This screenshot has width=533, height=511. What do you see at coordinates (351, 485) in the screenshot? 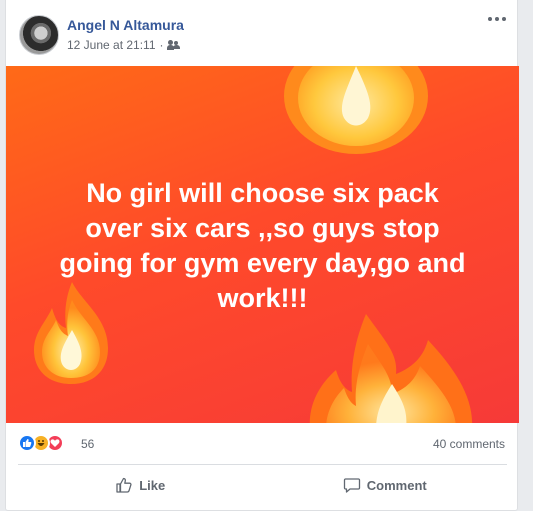
I see `comment-icon` at bounding box center [351, 485].